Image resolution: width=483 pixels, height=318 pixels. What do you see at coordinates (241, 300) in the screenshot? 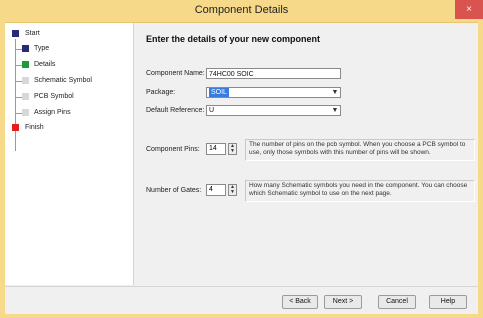
I see `wizard-footer: < Back Next > Cancel Help` at bounding box center [241, 300].